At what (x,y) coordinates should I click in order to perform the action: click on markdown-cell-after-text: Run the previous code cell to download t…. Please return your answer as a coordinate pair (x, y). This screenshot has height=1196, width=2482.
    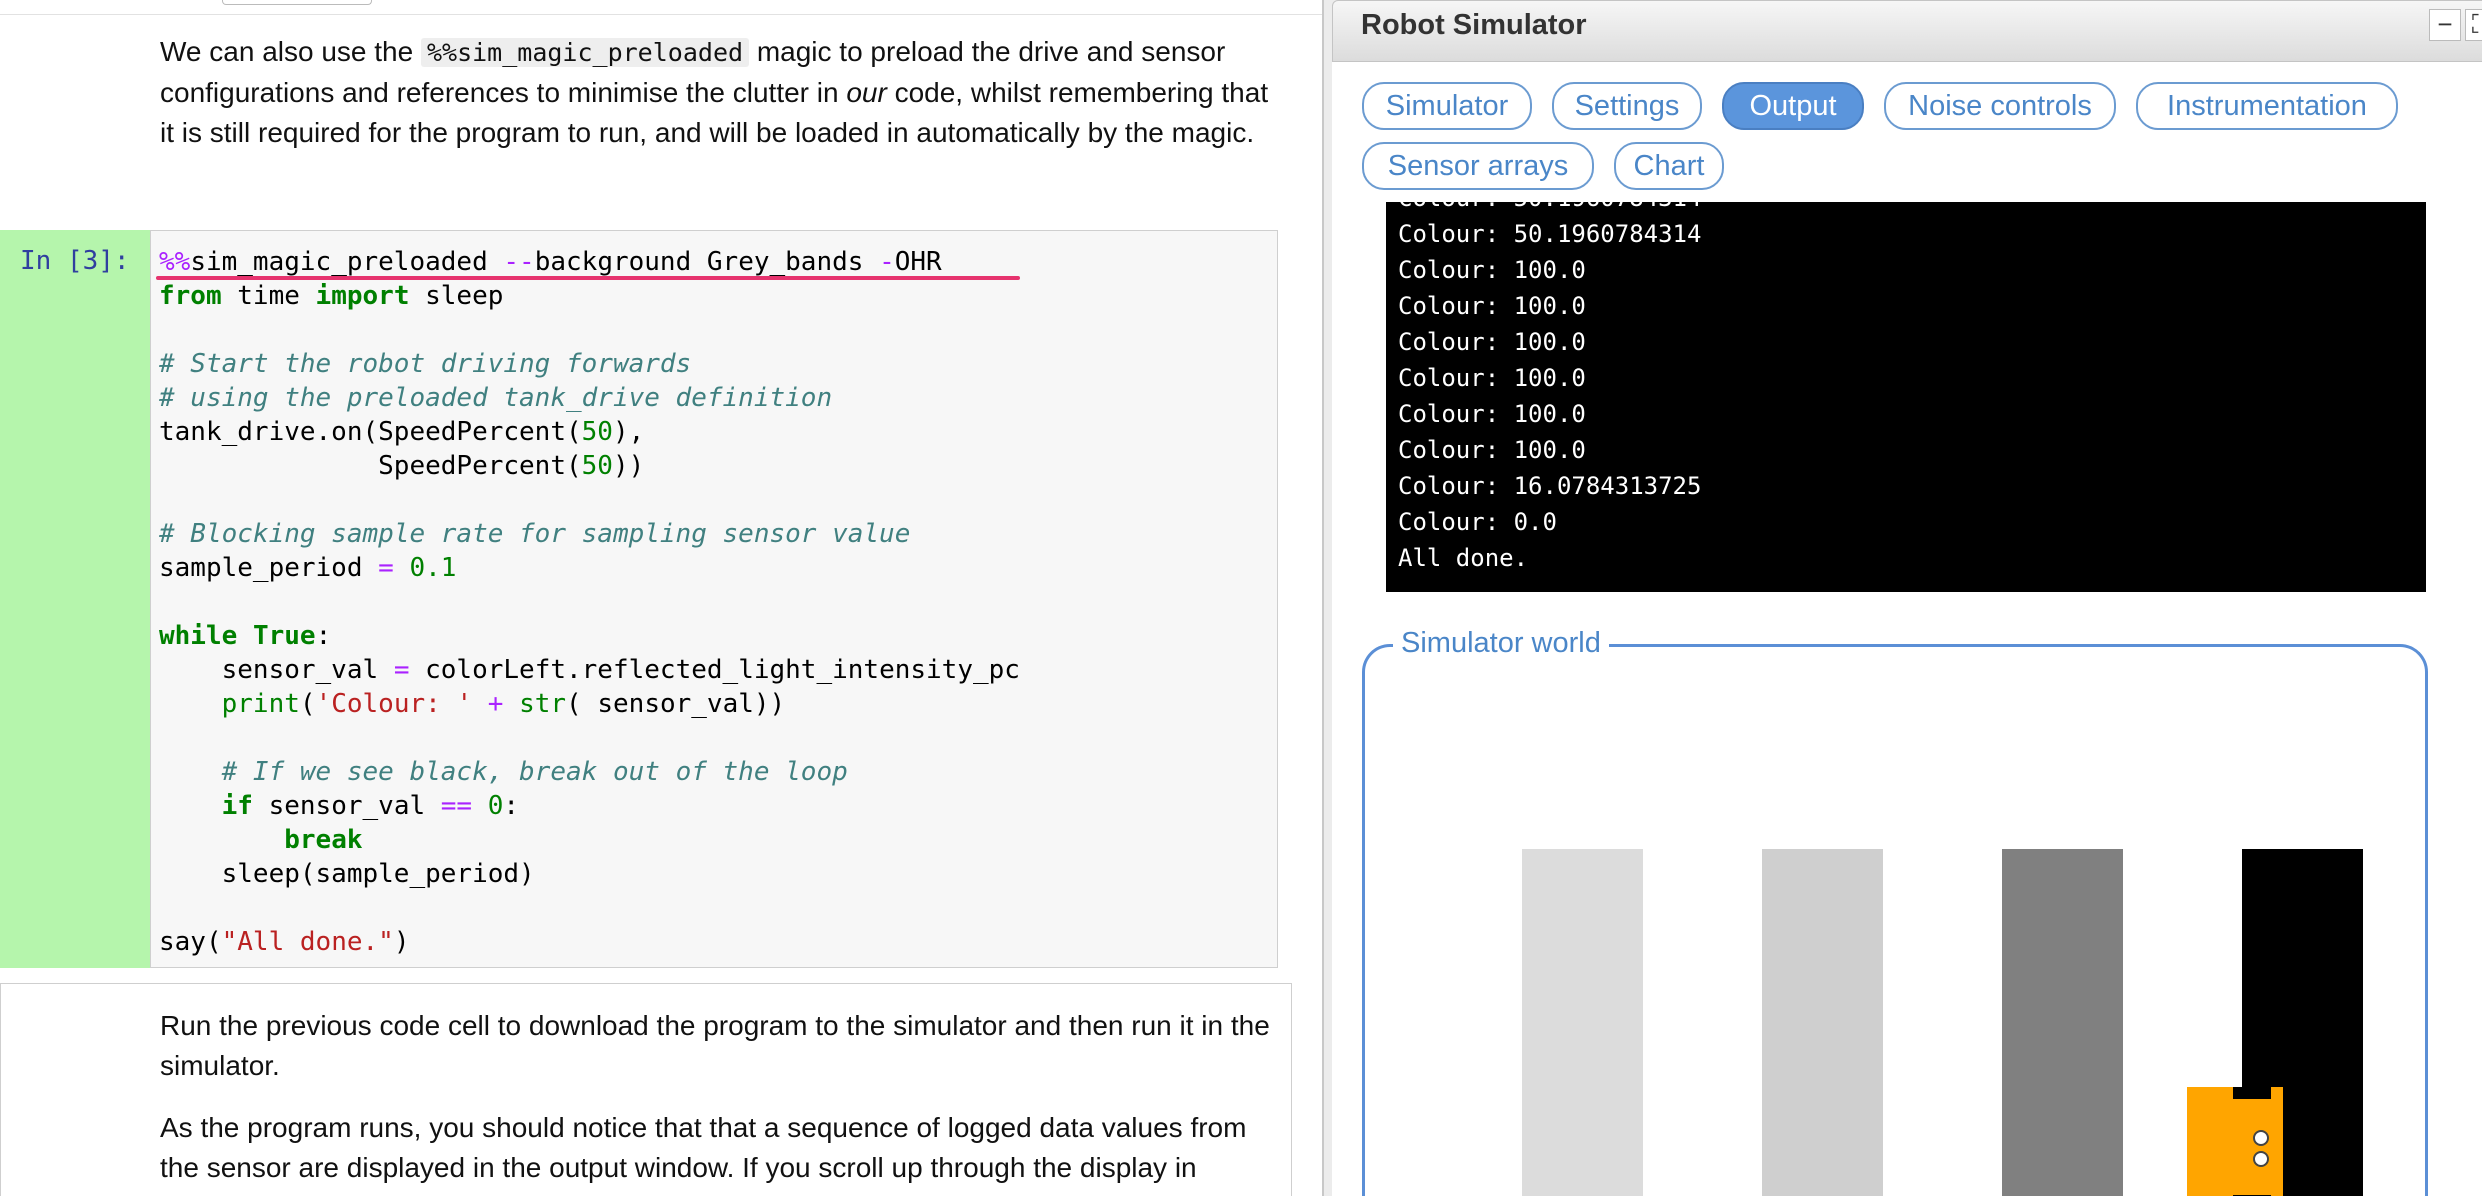
    Looking at the image, I should click on (720, 1097).